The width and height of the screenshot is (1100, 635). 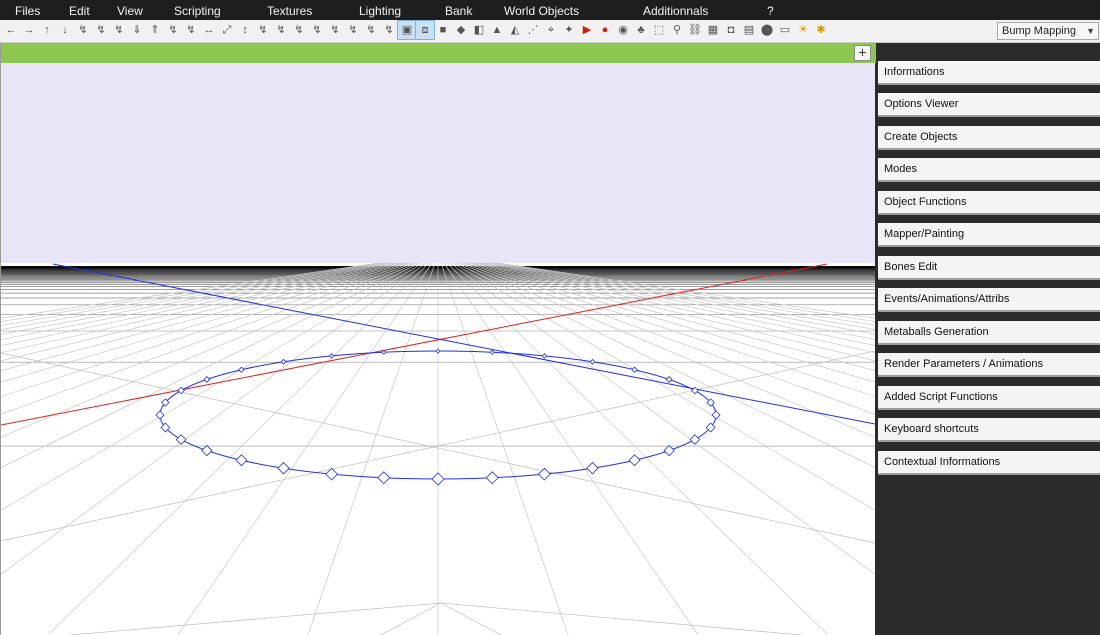 I want to click on panel-options-viewer: Options Viewer, so click(x=989, y=105).